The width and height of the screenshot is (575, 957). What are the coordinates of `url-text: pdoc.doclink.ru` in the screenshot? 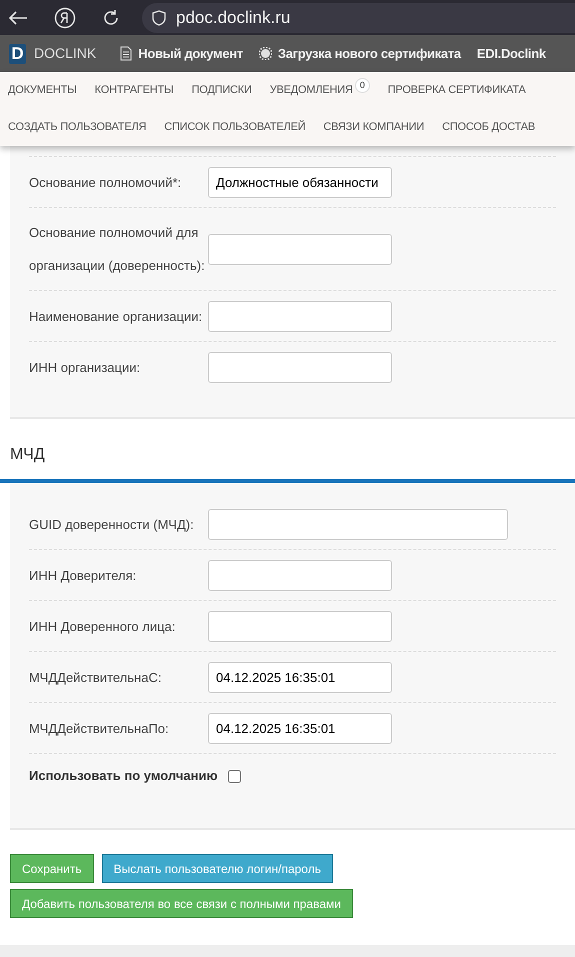 It's located at (233, 17).